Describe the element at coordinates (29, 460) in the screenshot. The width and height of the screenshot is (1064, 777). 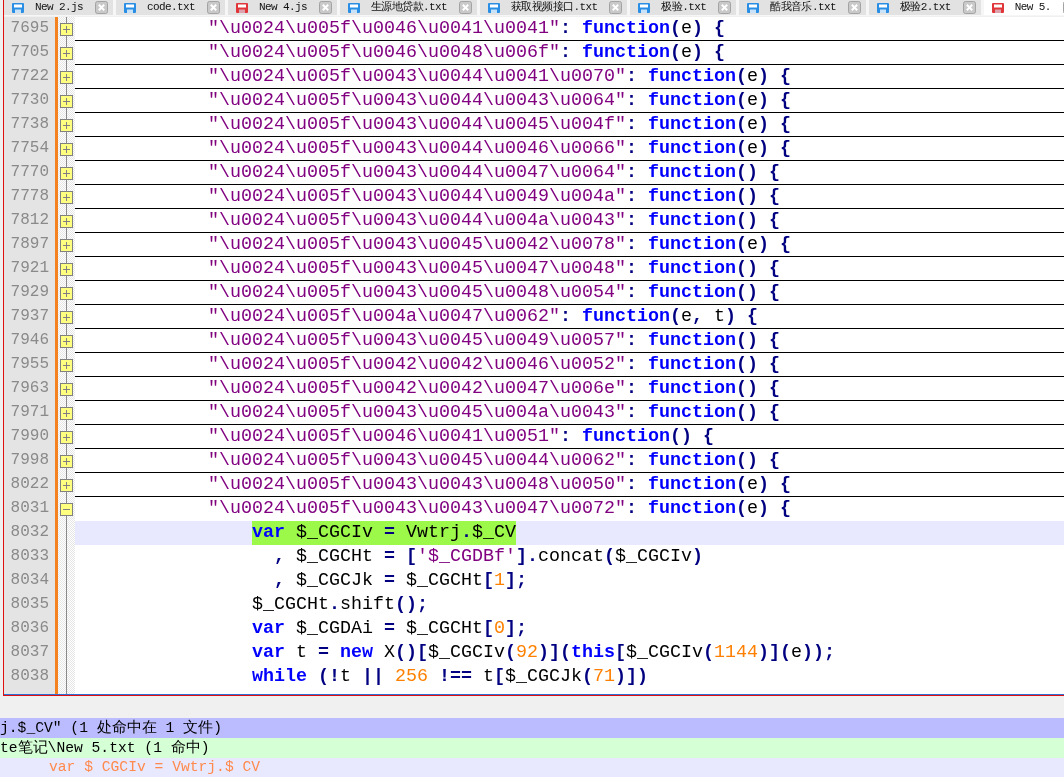
I see `line-number: 7998` at that location.